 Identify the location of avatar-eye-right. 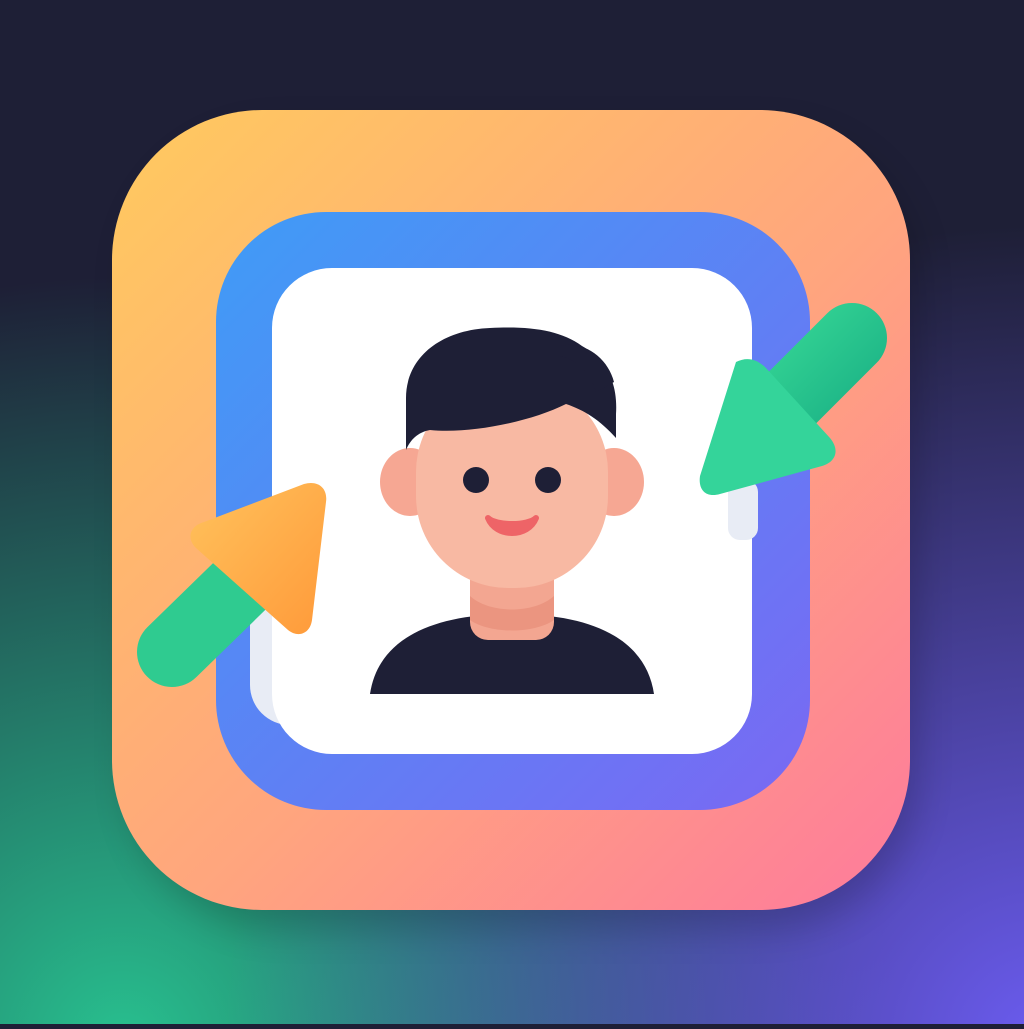
(548, 480).